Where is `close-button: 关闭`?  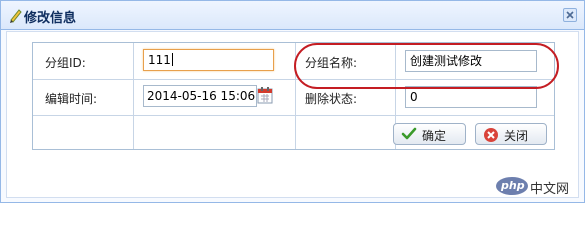 close-button: 关闭 is located at coordinates (511, 134).